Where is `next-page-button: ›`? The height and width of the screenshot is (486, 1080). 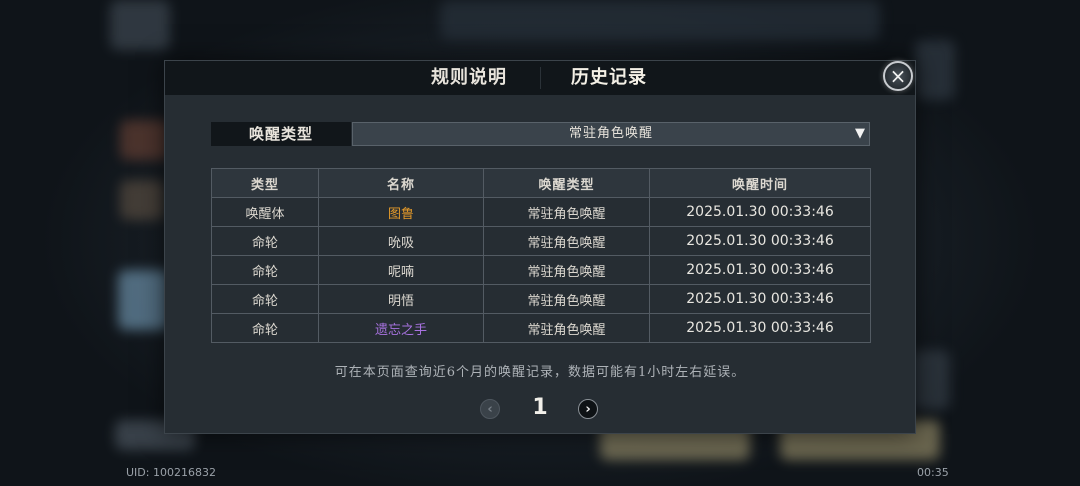 next-page-button: › is located at coordinates (588, 409).